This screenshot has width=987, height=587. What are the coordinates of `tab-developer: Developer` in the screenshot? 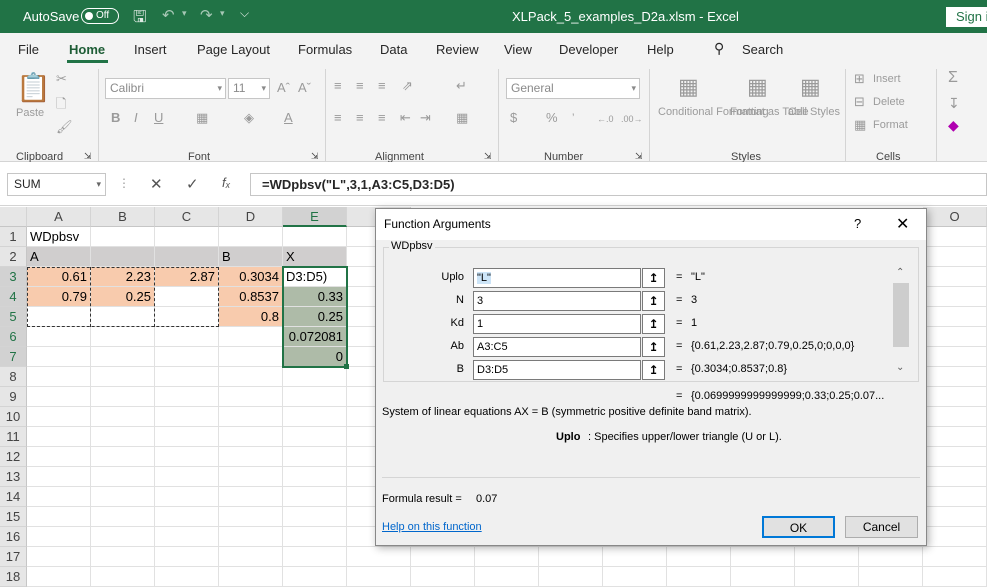 It's located at (588, 49).